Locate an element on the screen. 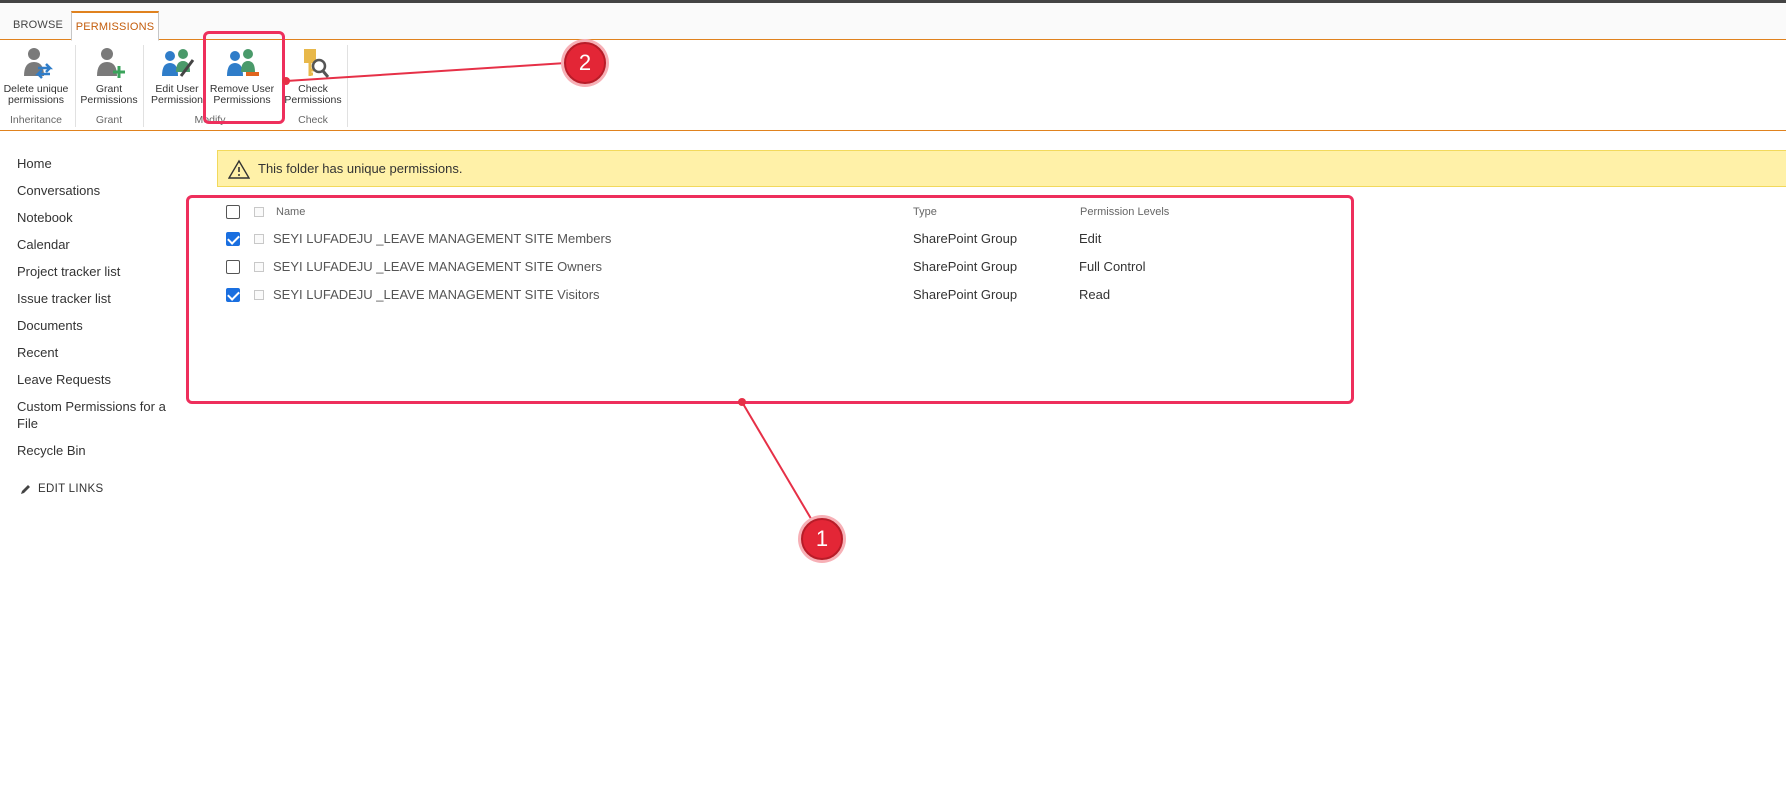 The image size is (1786, 804). annotation-badge-1: 1 is located at coordinates (822, 539).